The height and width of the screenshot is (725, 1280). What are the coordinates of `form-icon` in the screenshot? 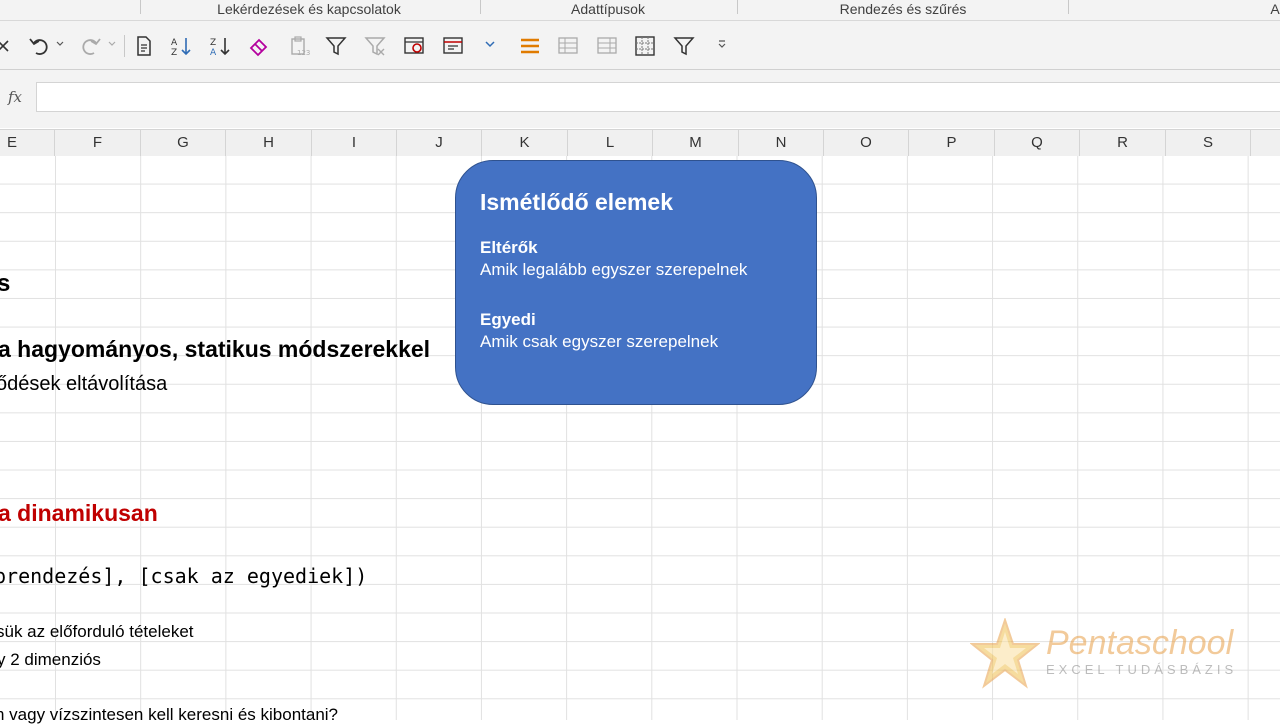 It's located at (414, 46).